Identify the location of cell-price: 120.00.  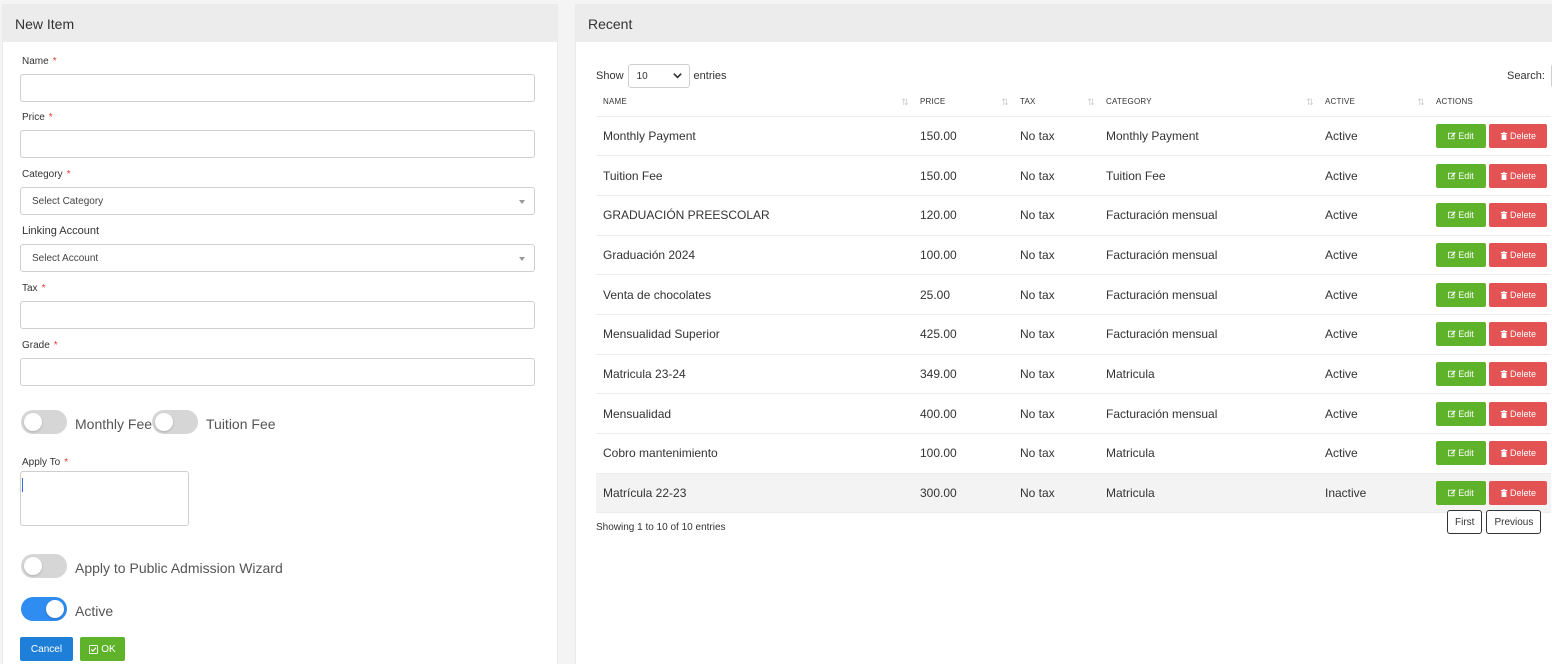
(963, 215).